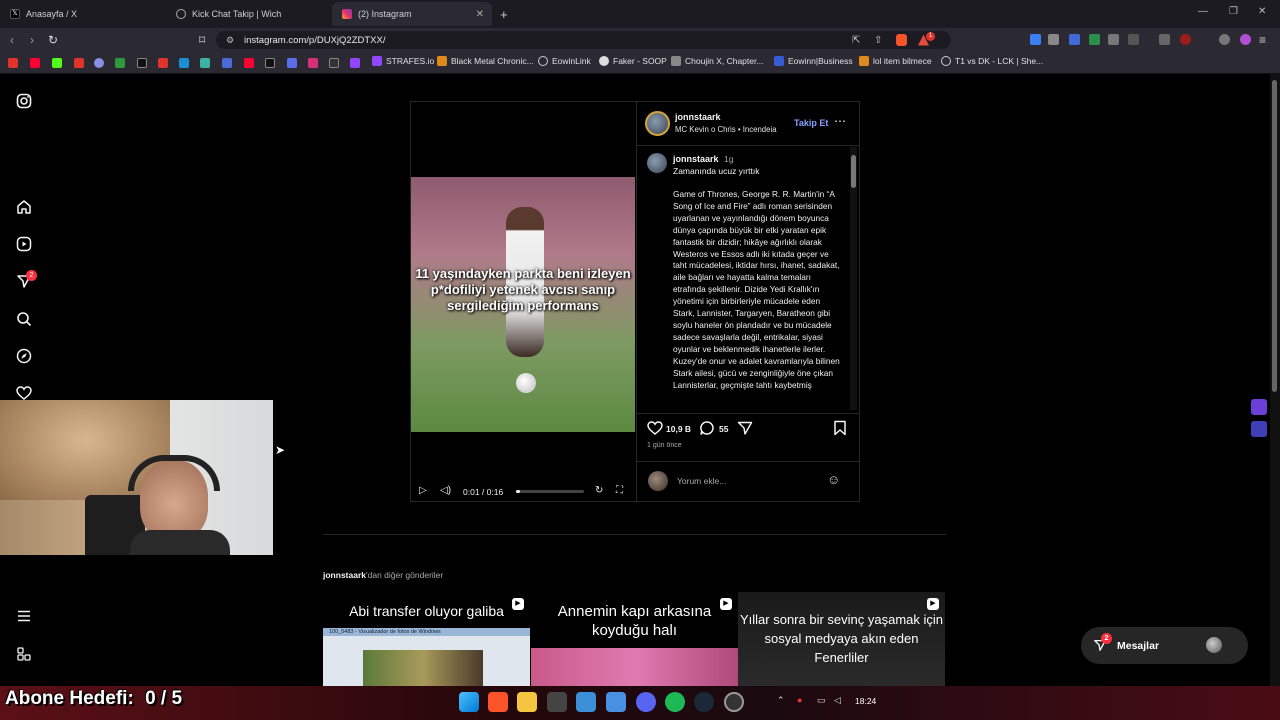 Image resolution: width=1280 pixels, height=720 pixels. I want to click on explore-icon, so click(24, 356).